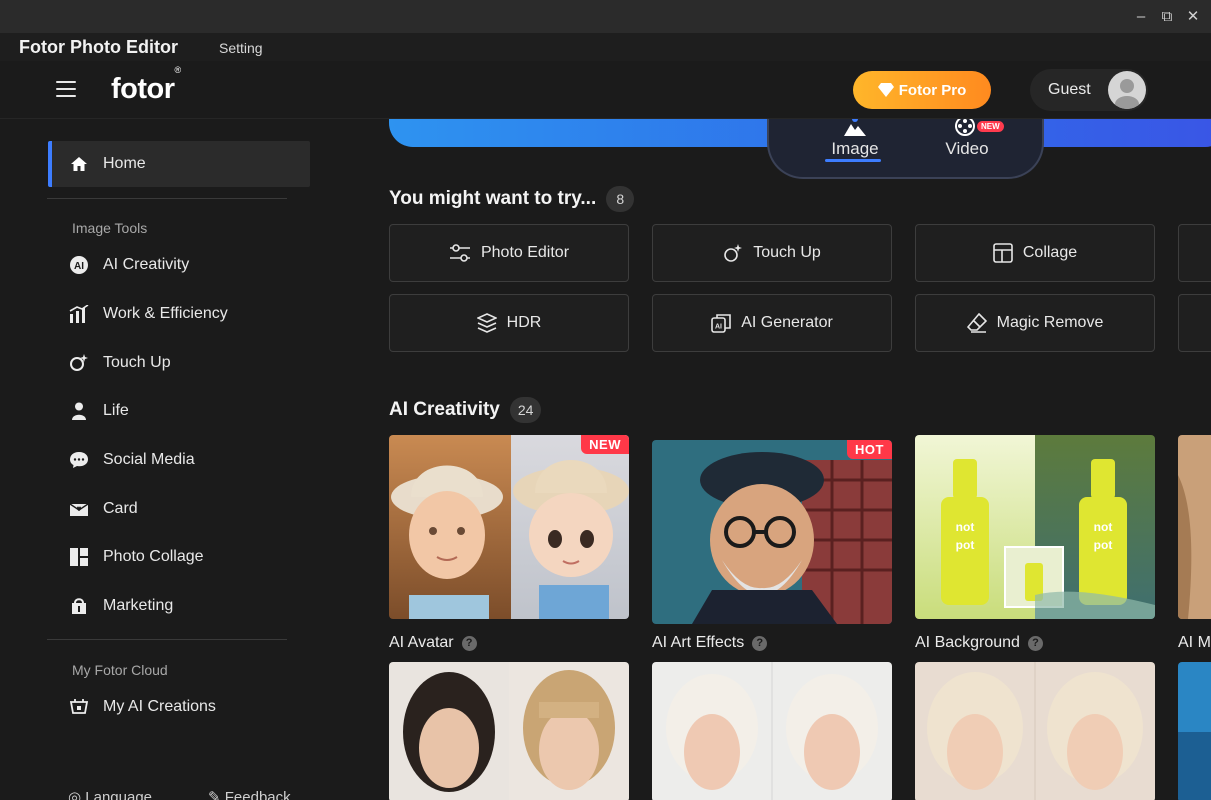 The width and height of the screenshot is (1211, 800). Describe the element at coordinates (855, 148) in the screenshot. I see `tab-image-label: Image` at that location.